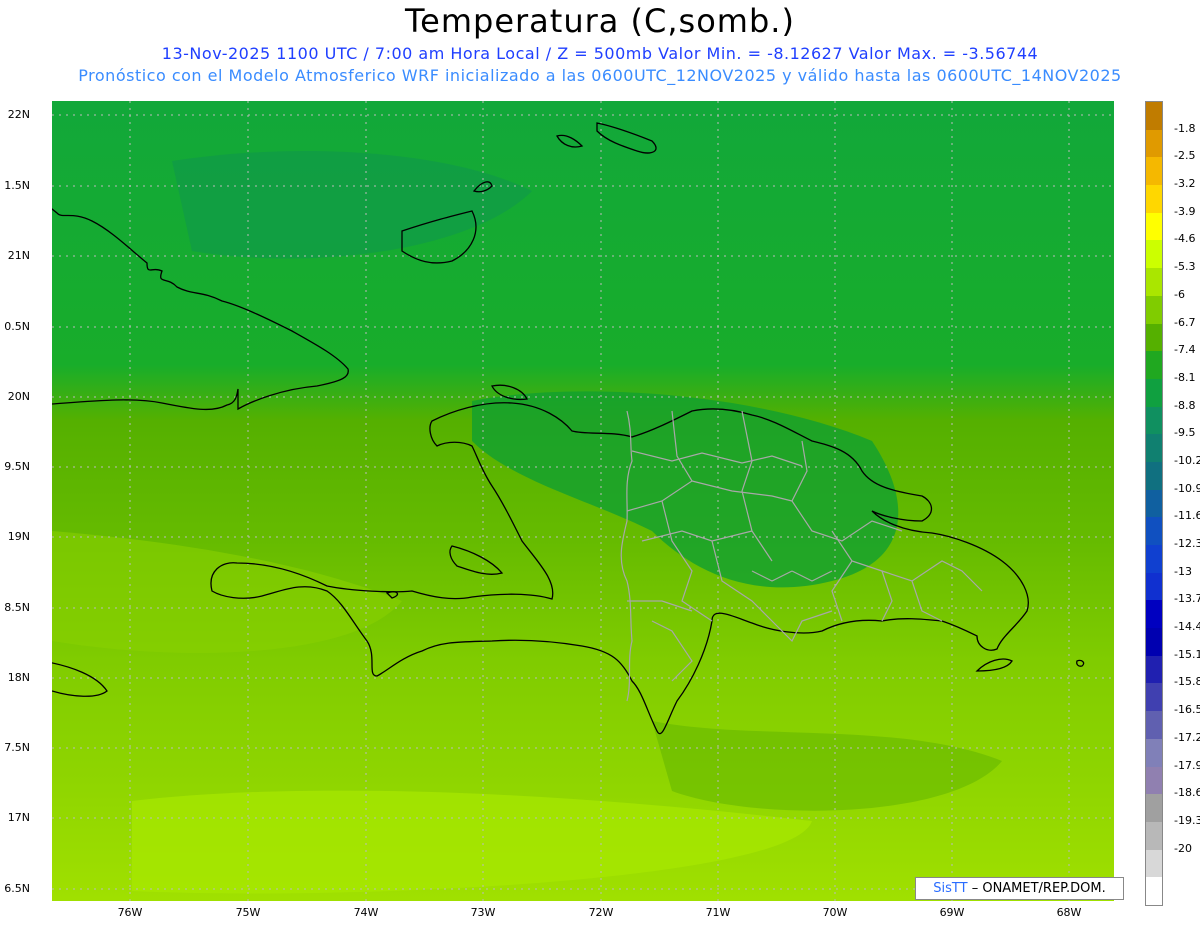 The height and width of the screenshot is (927, 1200). What do you see at coordinates (17, 607) in the screenshot?
I see `lat-label: 8.5N` at bounding box center [17, 607].